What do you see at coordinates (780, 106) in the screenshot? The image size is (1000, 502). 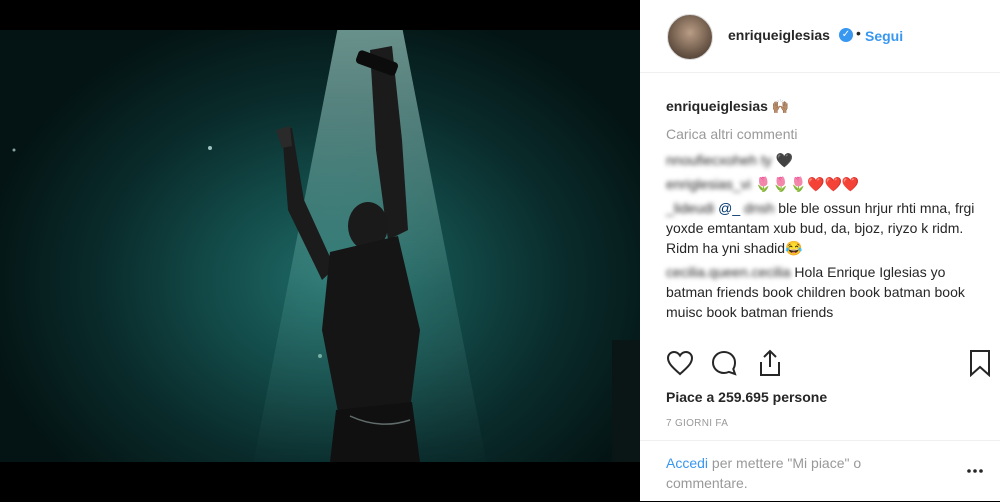 I see `caption-text: 🙌🏽` at bounding box center [780, 106].